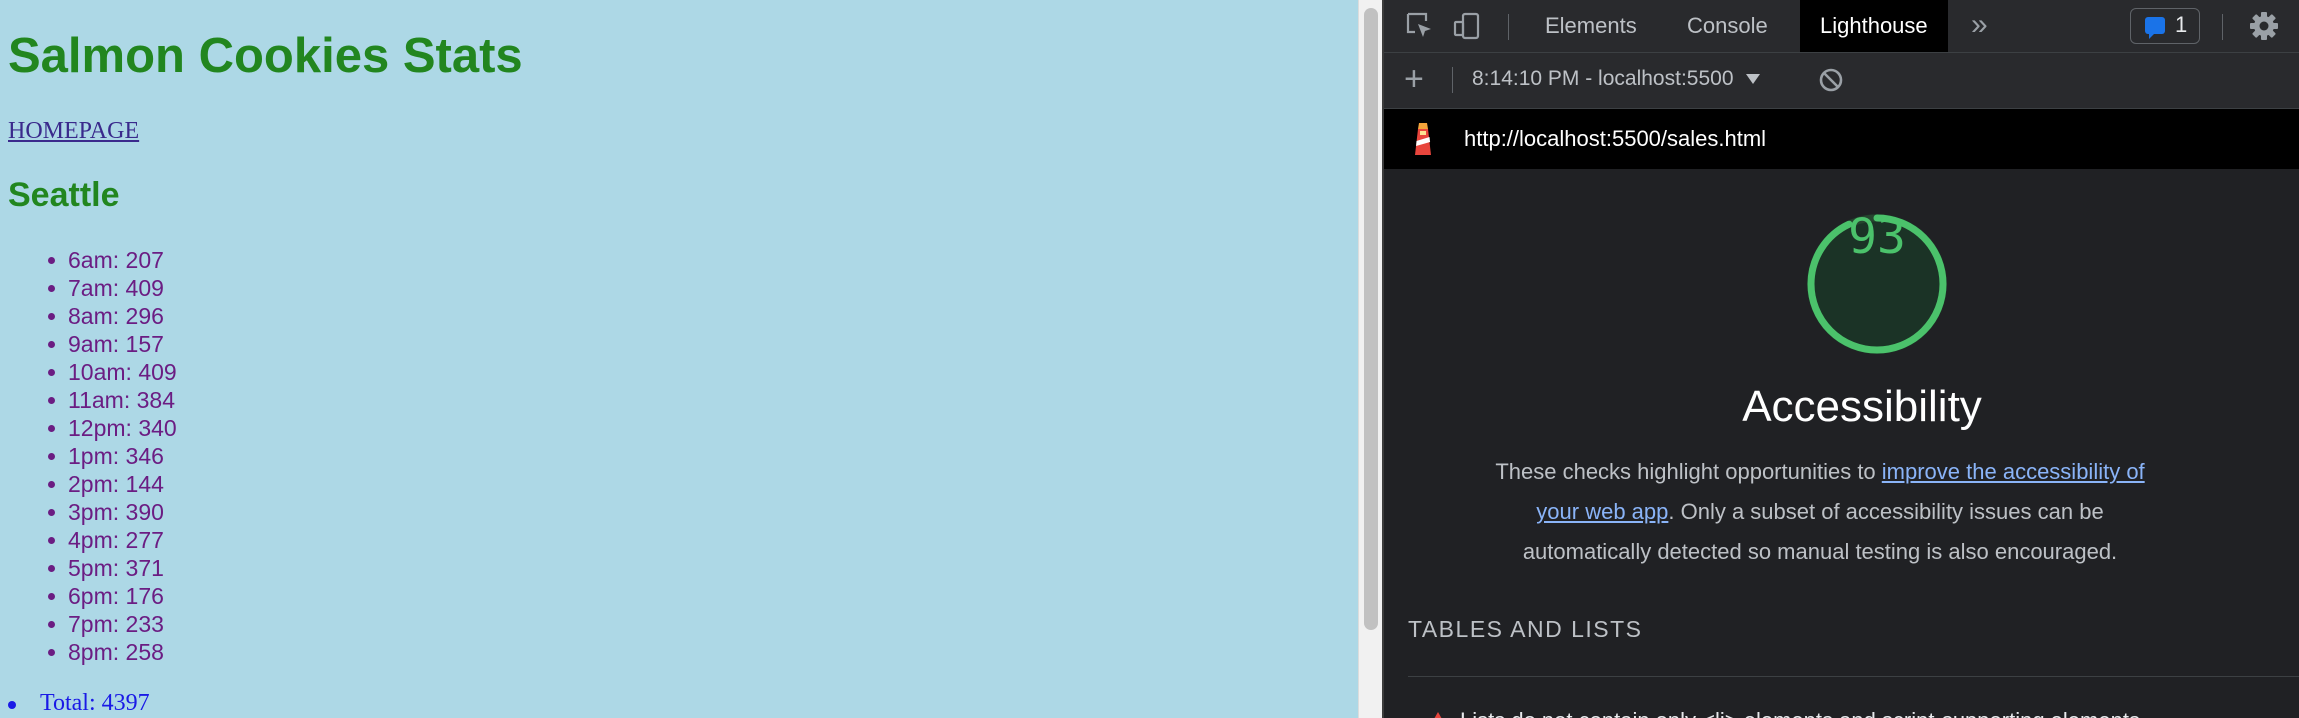 Image resolution: width=2299 pixels, height=718 pixels. Describe the element at coordinates (79, 703) in the screenshot. I see `total-sales: Total: 4397` at that location.